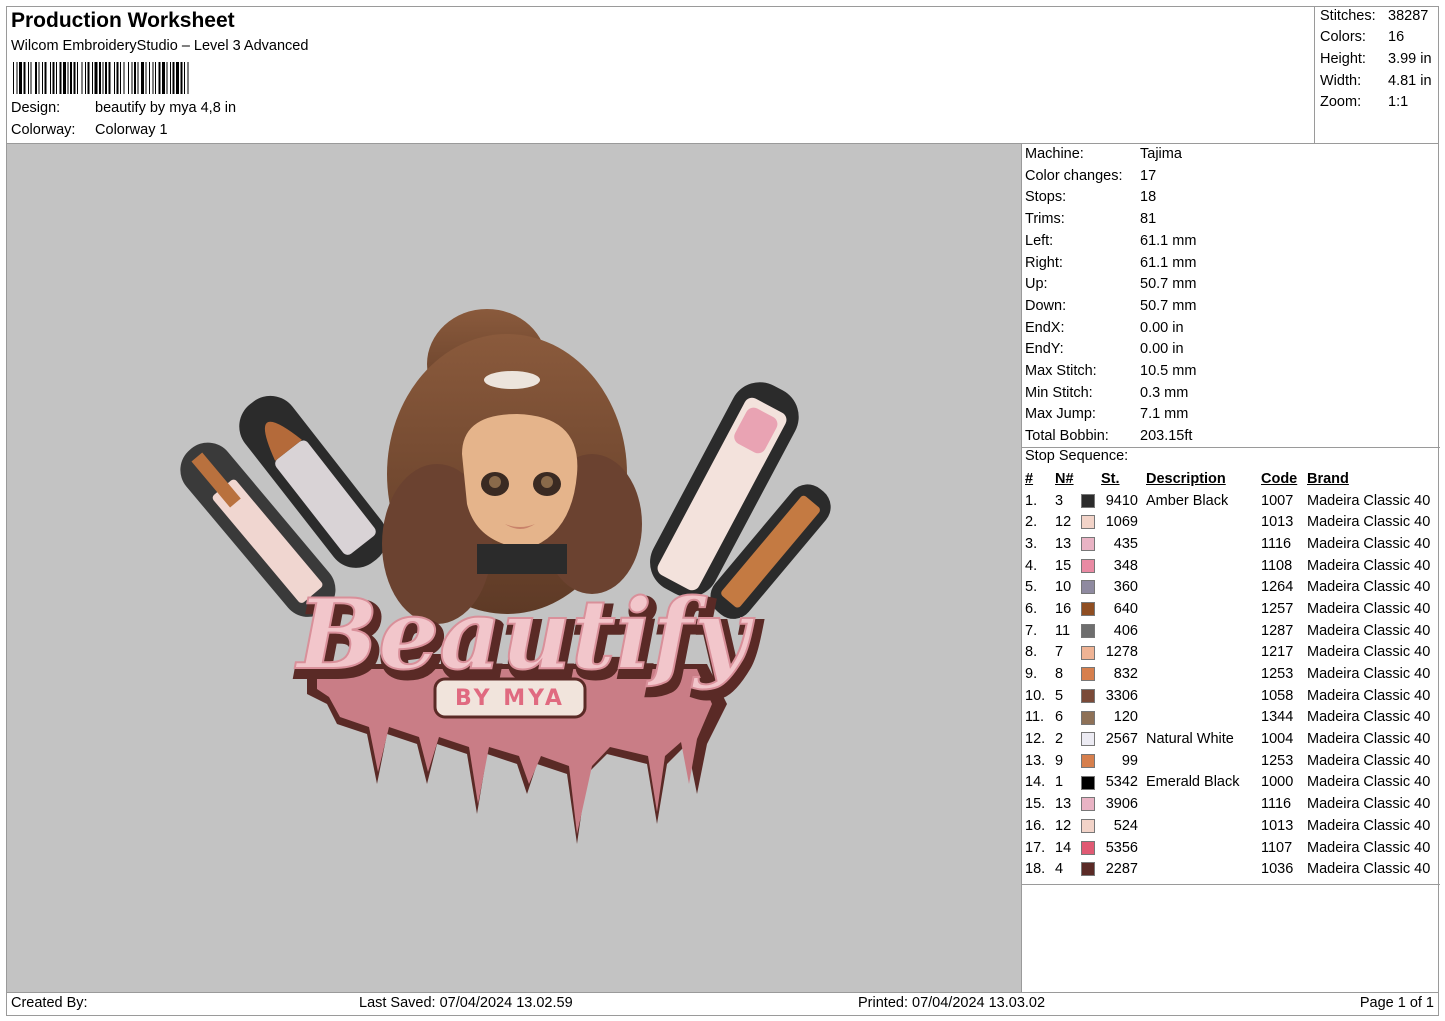 The height and width of the screenshot is (1021, 1445). I want to click on created-by: Created By:, so click(49, 1003).